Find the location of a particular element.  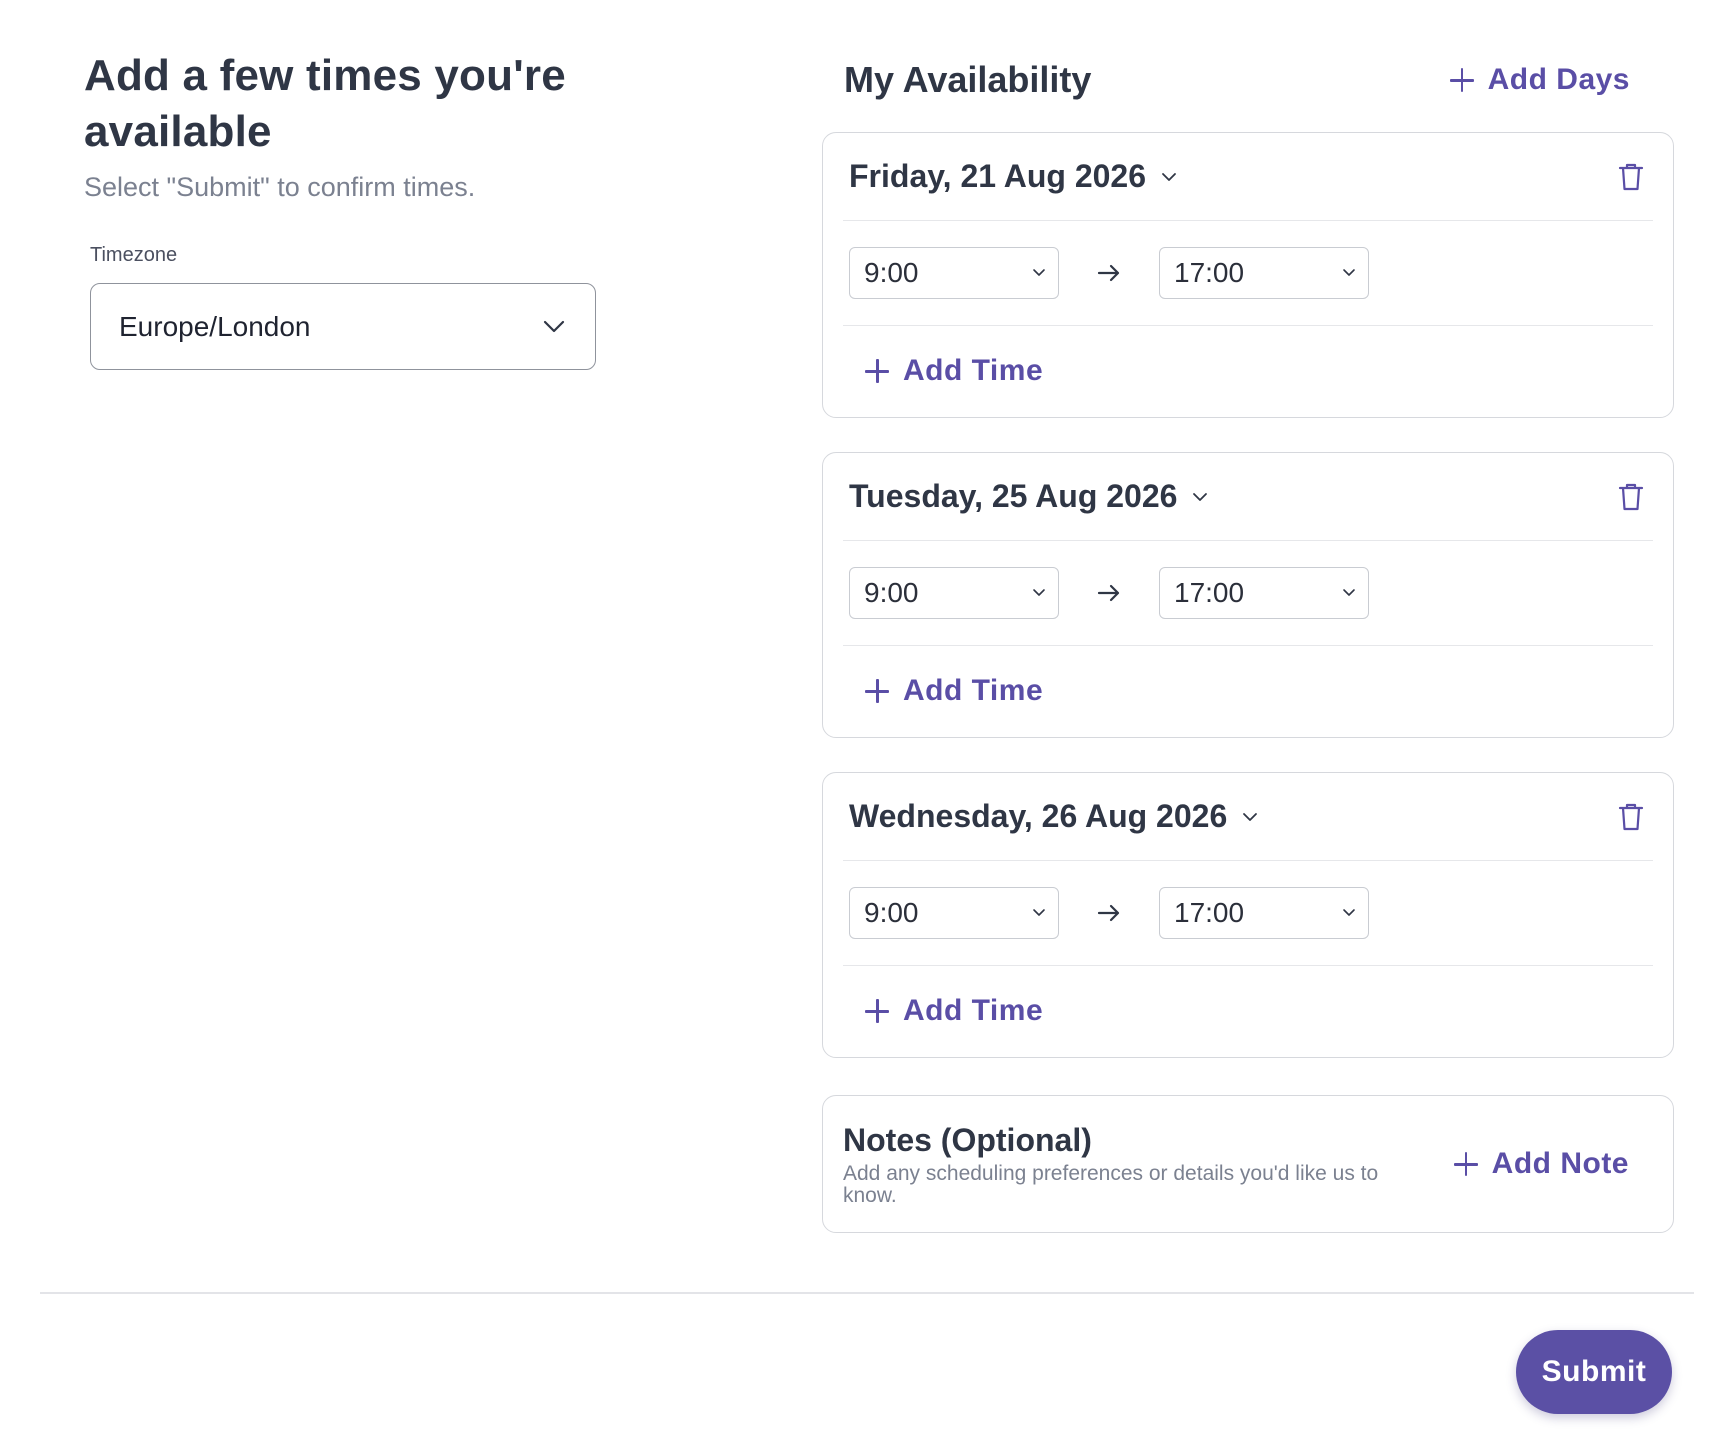

add-note-button: Add Note is located at coordinates (1541, 1164).